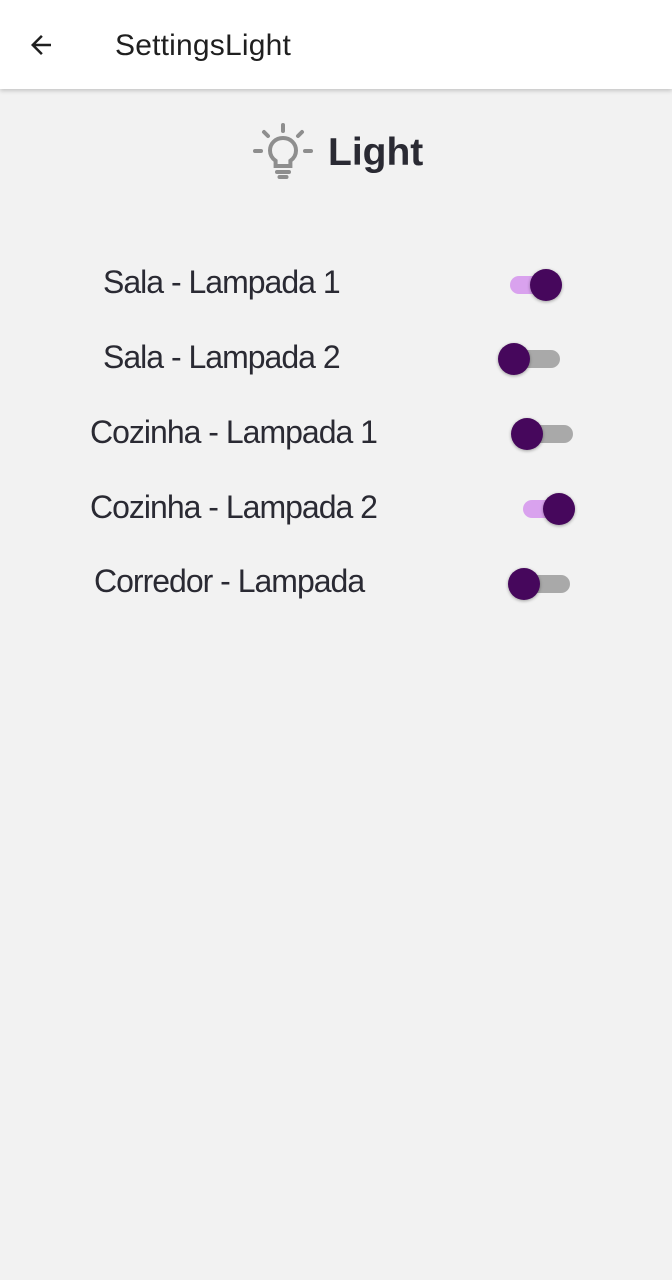 This screenshot has width=672, height=1280. I want to click on light-label-corredor: Corredor - Lampada, so click(229, 581).